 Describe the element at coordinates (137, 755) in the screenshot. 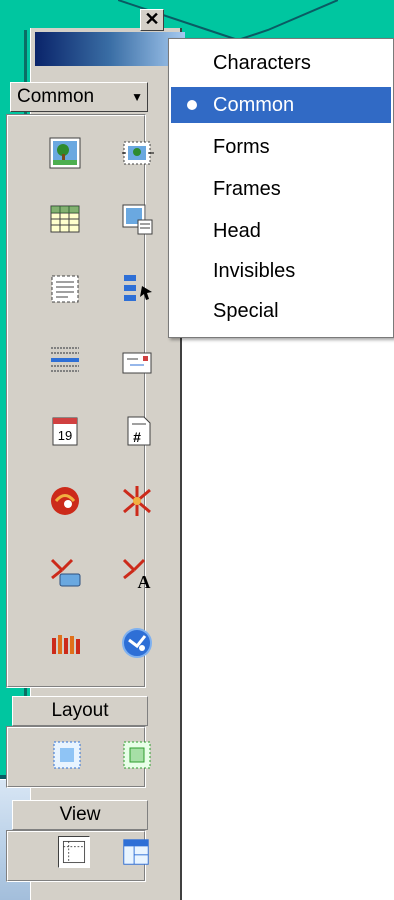

I see `layout-cell-icon` at that location.